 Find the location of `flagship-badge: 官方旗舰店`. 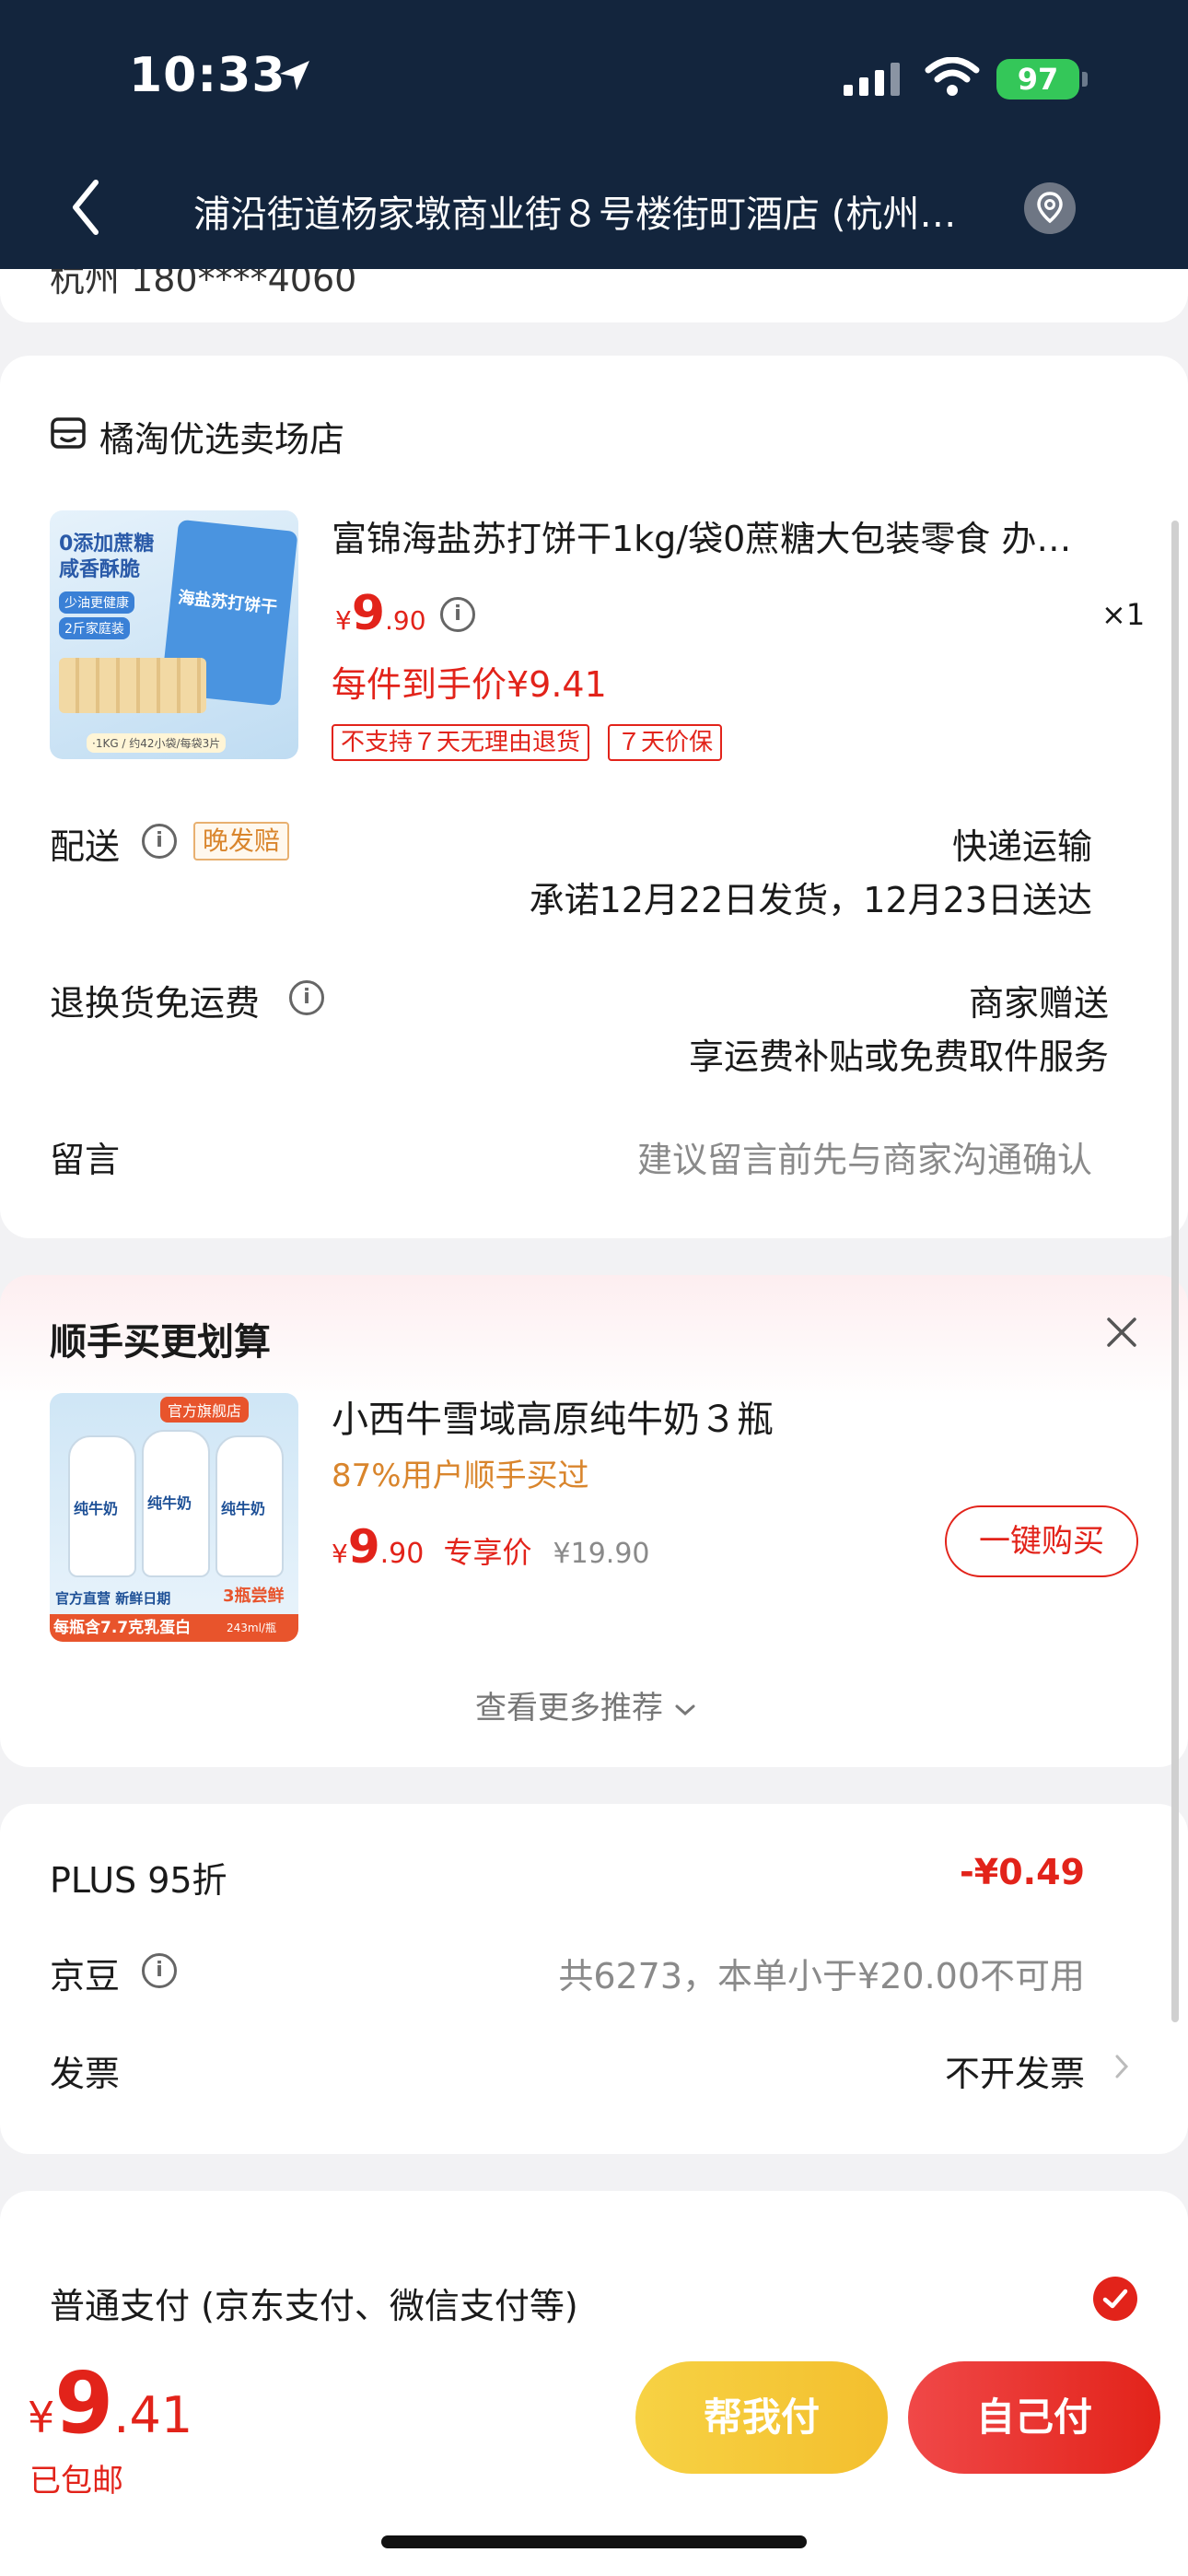

flagship-badge: 官方旗舰店 is located at coordinates (205, 1410).